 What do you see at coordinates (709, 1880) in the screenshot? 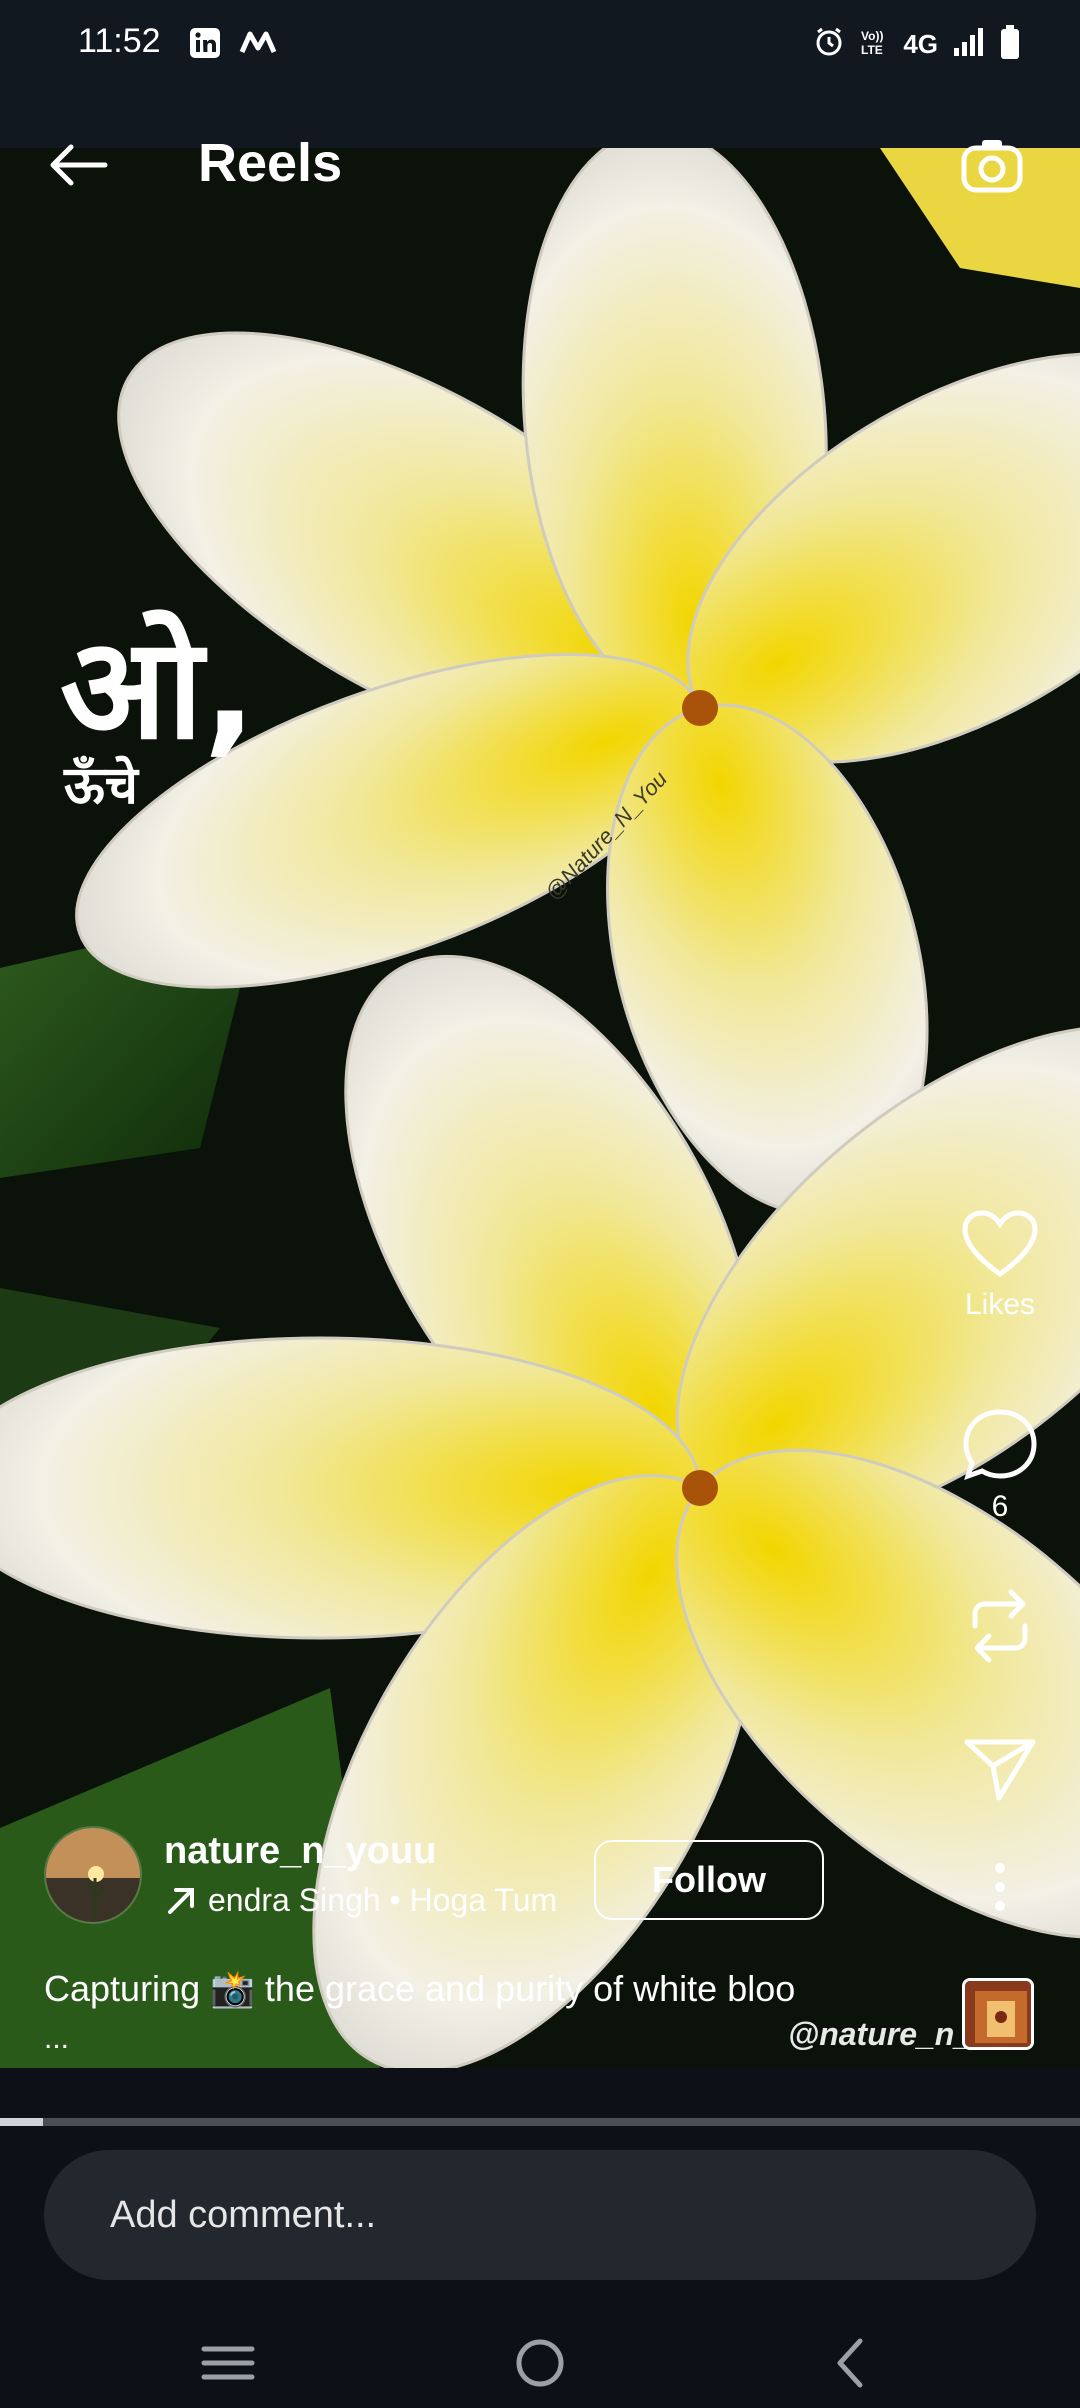
I see `follow-button: Follow` at bounding box center [709, 1880].